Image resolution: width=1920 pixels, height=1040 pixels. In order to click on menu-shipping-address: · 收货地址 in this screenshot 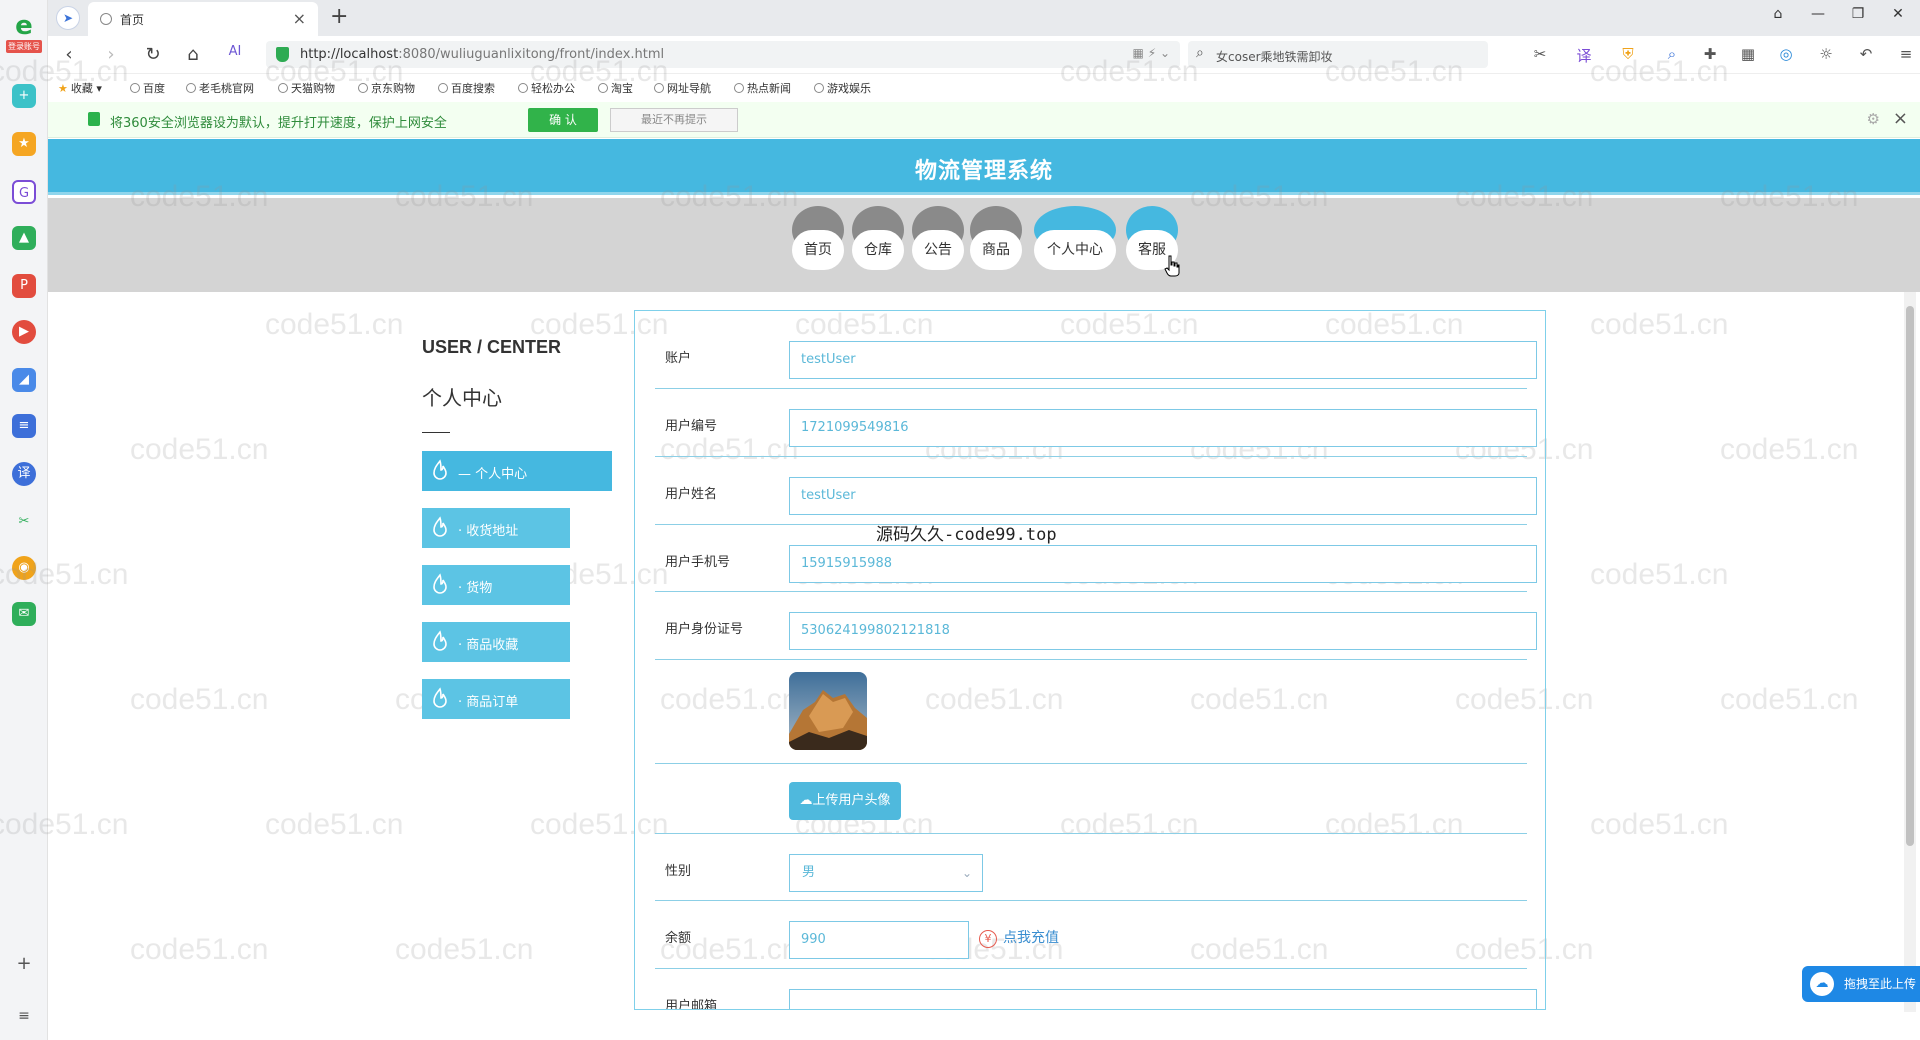, I will do `click(496, 528)`.